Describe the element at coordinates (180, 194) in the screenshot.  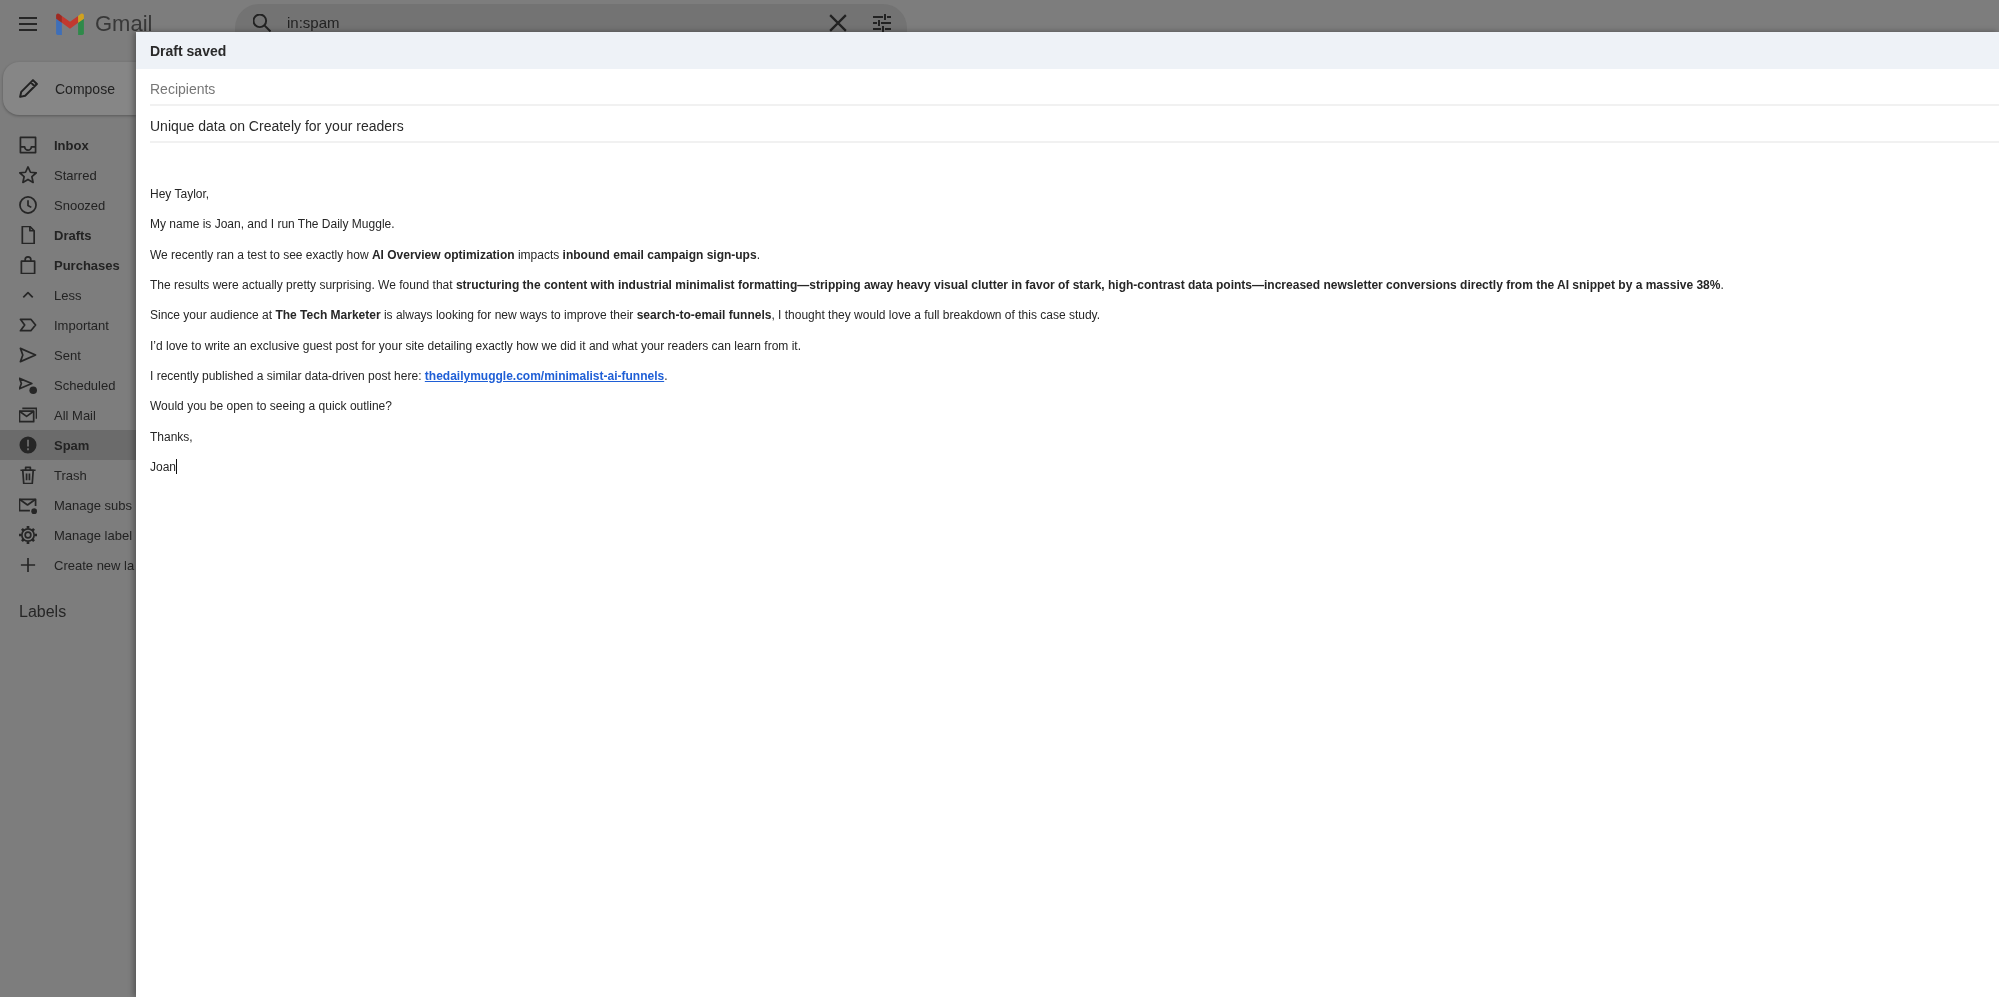
I see `body-paragraph: Hey Taylor,` at that location.